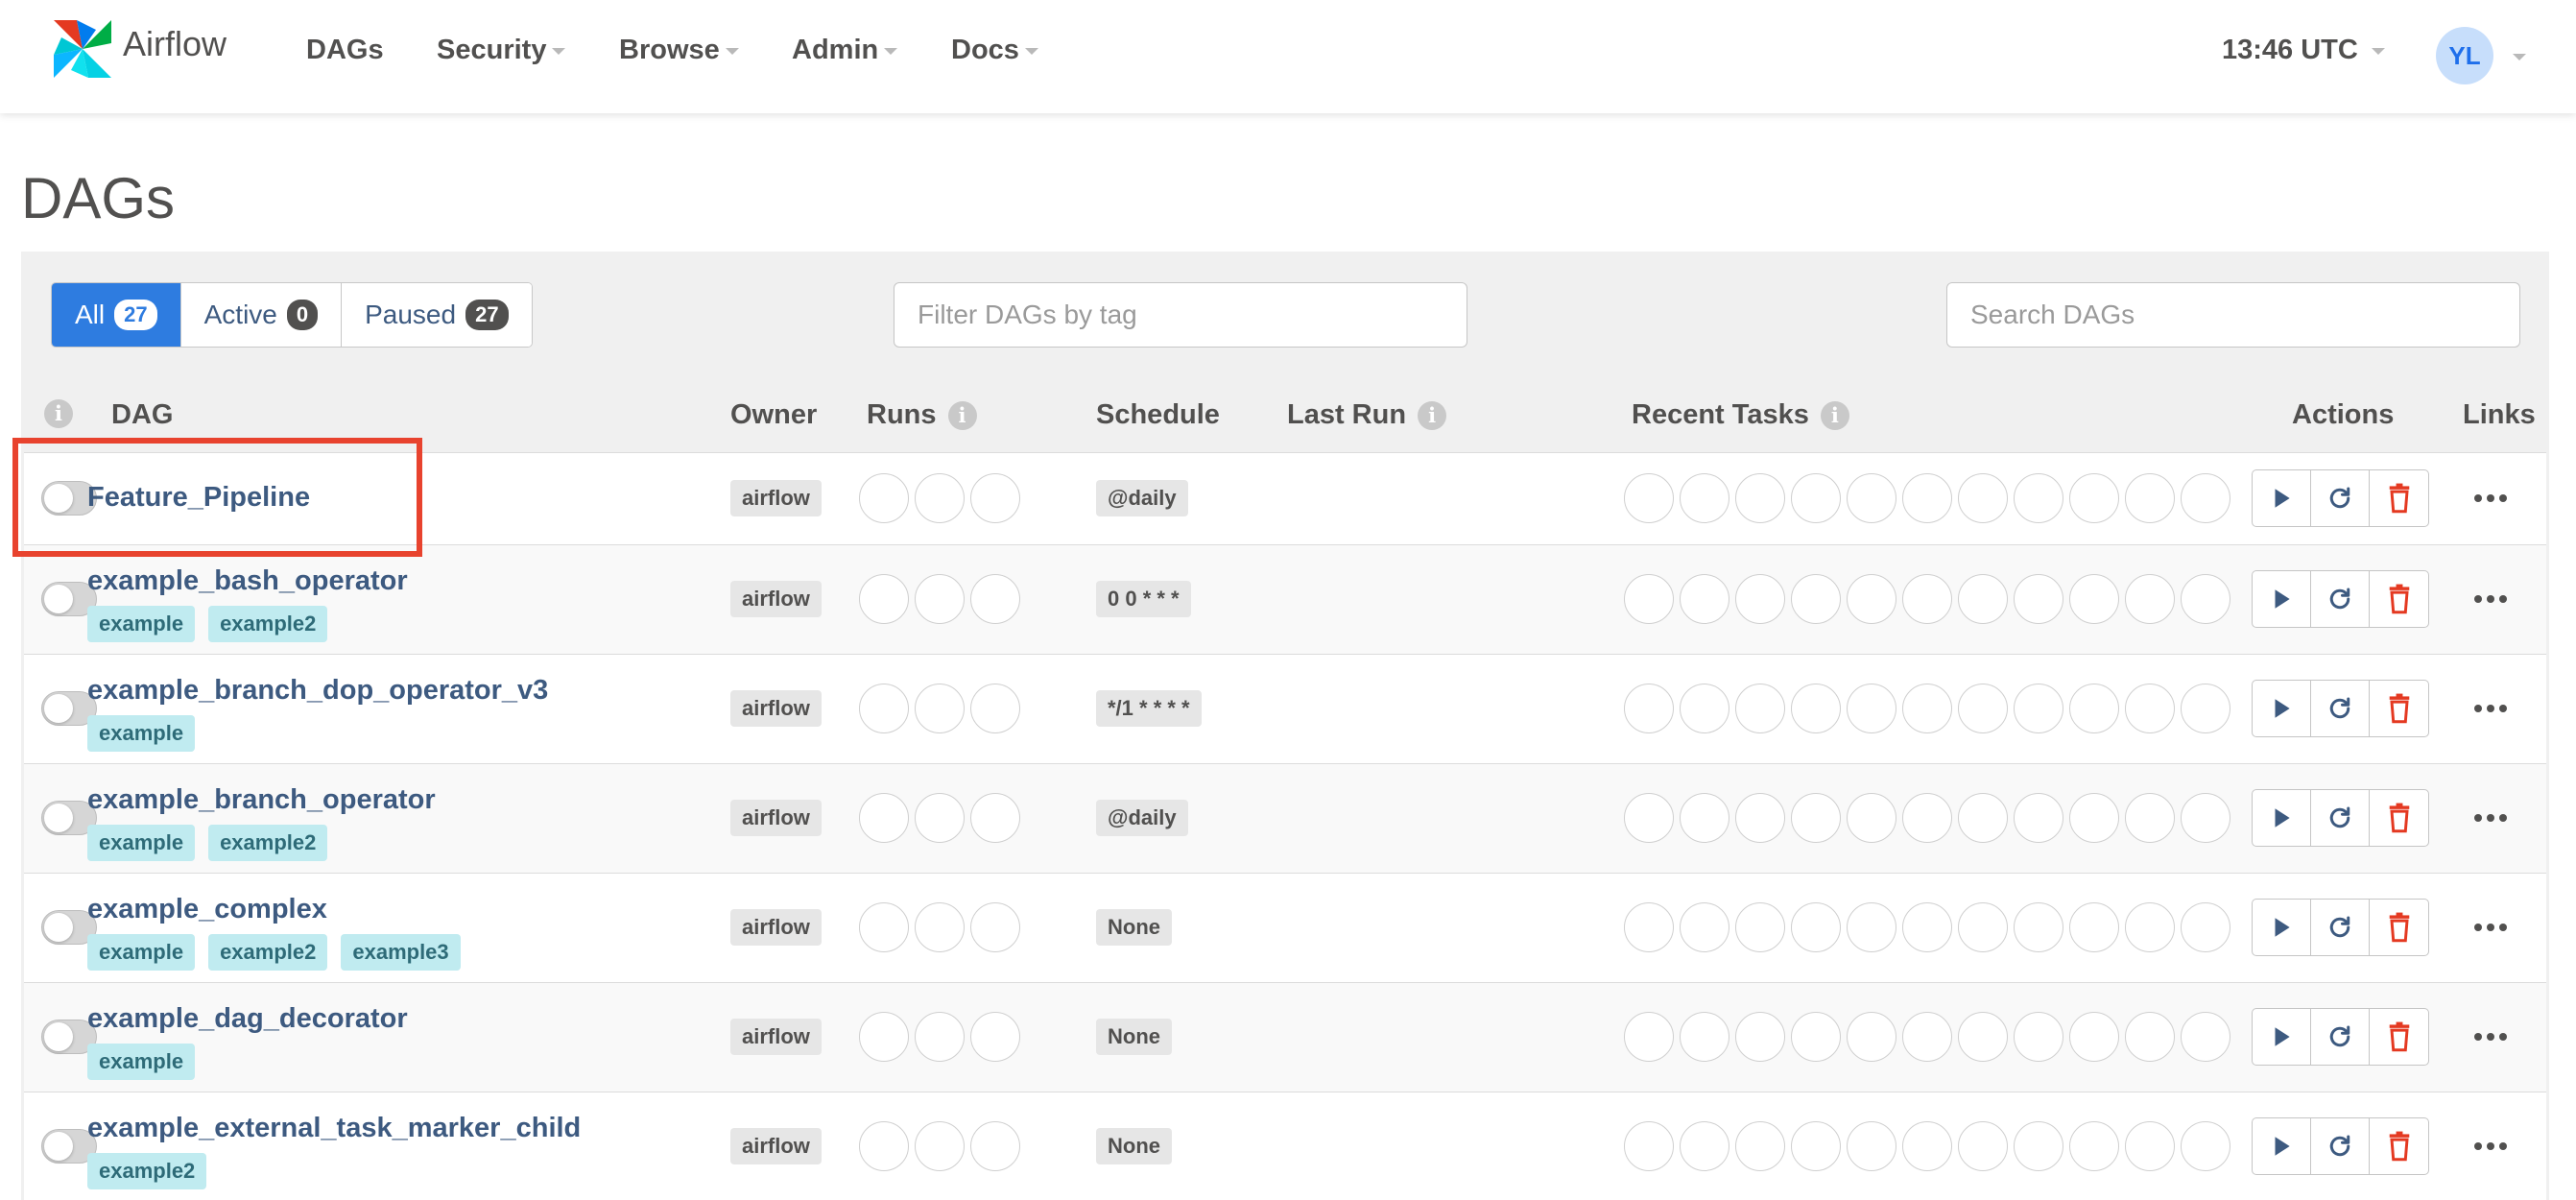 This screenshot has width=2576, height=1200. Describe the element at coordinates (141, 733) in the screenshot. I see `dag-tag: example` at that location.